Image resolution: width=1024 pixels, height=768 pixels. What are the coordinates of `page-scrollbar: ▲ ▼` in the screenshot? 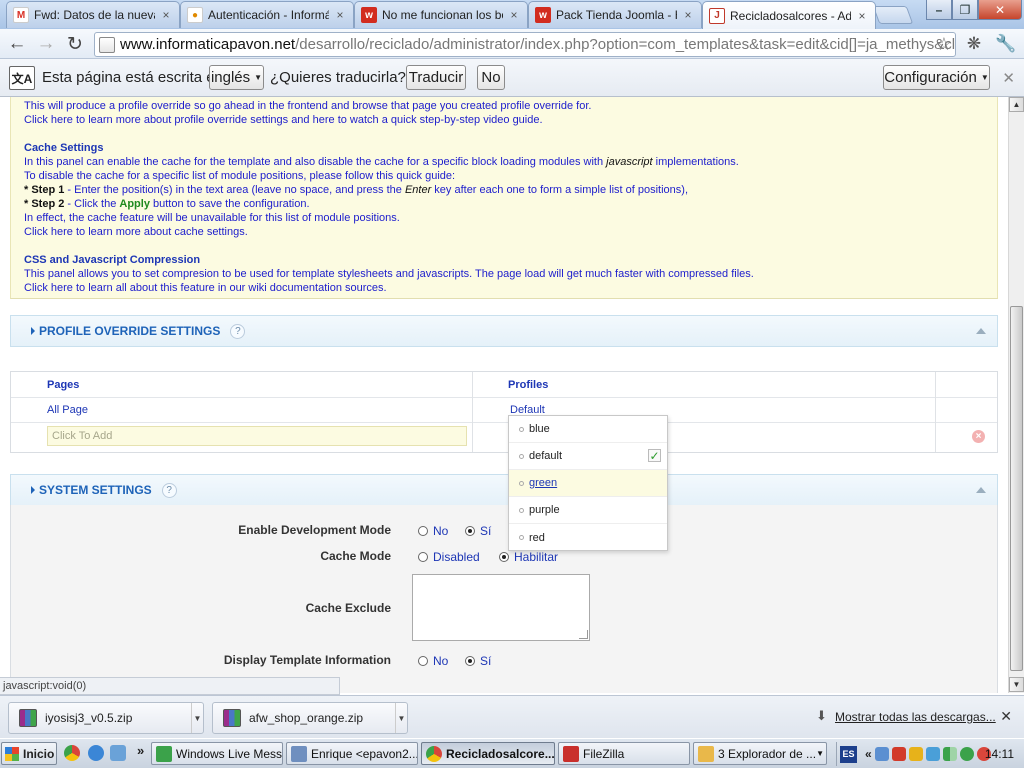 It's located at (1016, 395).